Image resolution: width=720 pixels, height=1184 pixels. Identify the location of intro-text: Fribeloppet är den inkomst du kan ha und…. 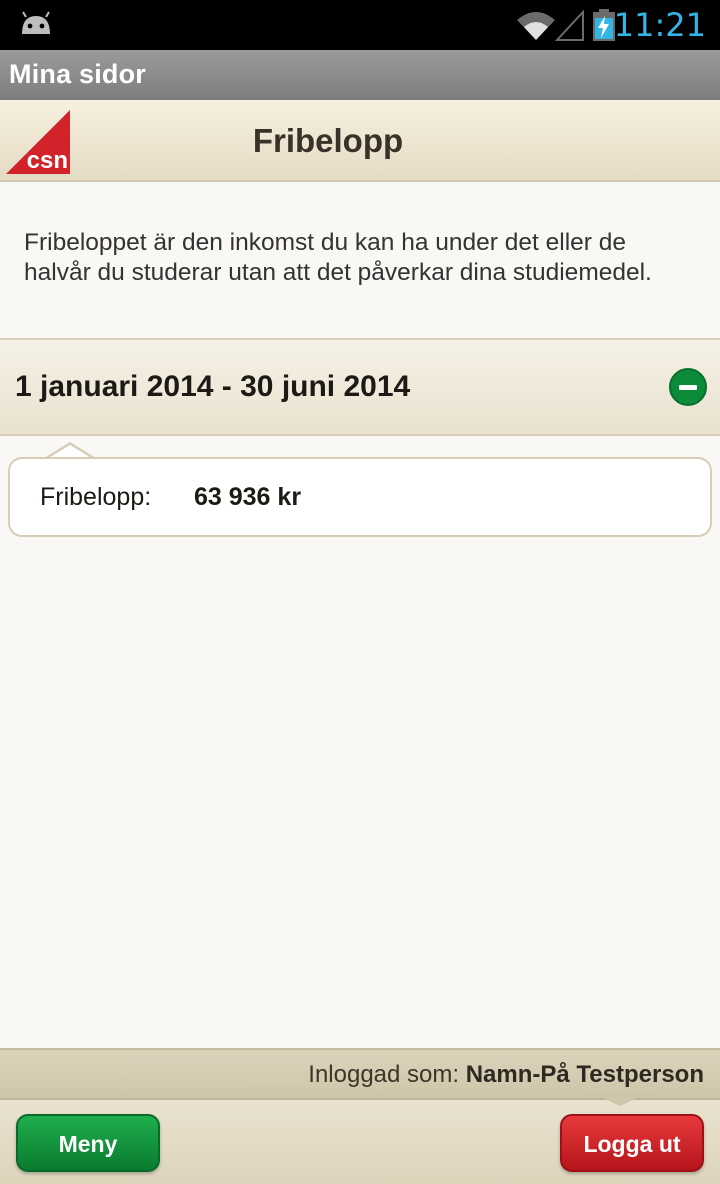
(338, 257).